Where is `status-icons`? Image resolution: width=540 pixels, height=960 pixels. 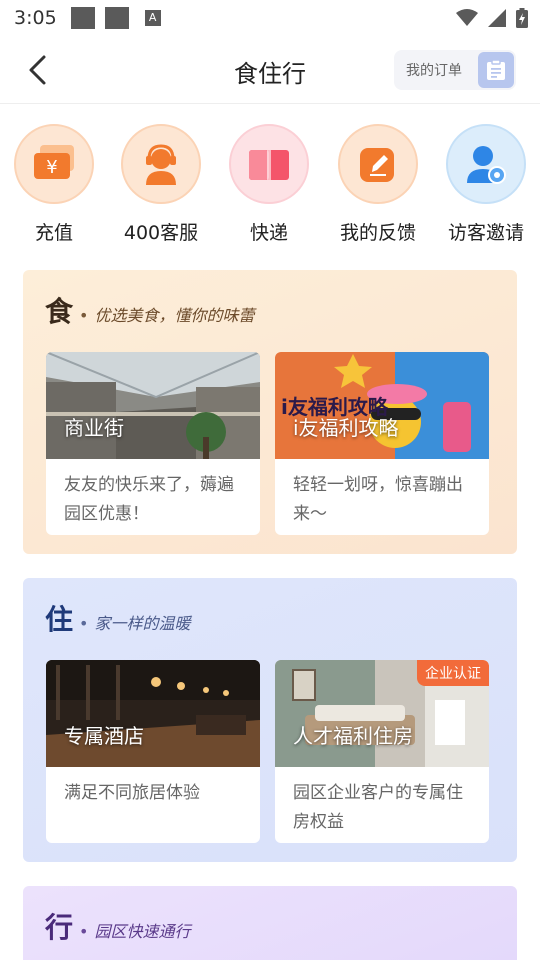
status-icons is located at coordinates (492, 18).